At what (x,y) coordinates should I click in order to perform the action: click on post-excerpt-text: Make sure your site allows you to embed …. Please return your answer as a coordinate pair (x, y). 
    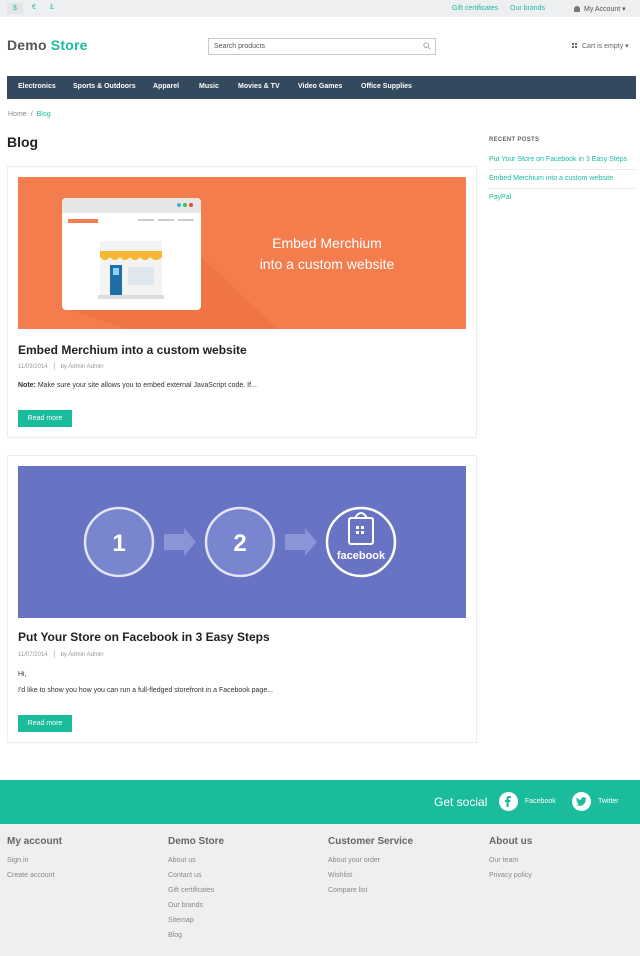
    Looking at the image, I should click on (146, 385).